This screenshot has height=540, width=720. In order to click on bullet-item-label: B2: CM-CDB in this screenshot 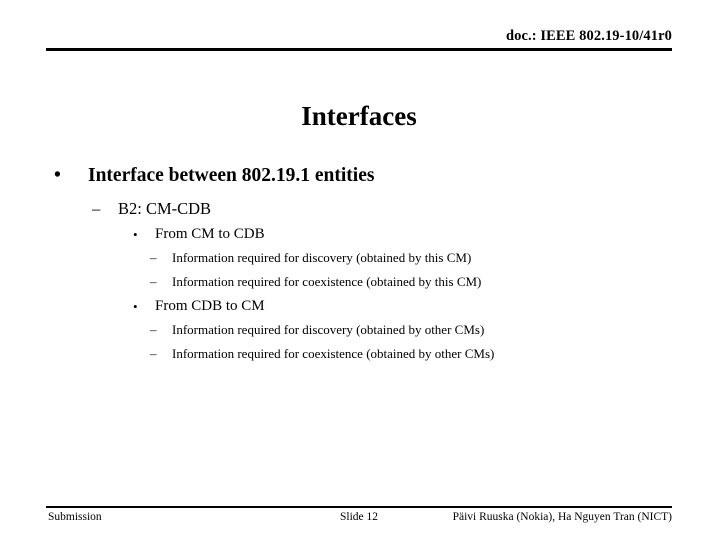, I will do `click(165, 208)`.